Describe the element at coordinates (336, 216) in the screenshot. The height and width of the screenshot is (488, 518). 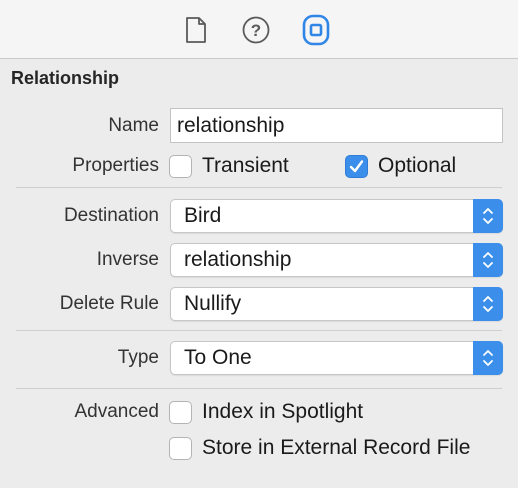
I see `destination-popup: Bird` at that location.